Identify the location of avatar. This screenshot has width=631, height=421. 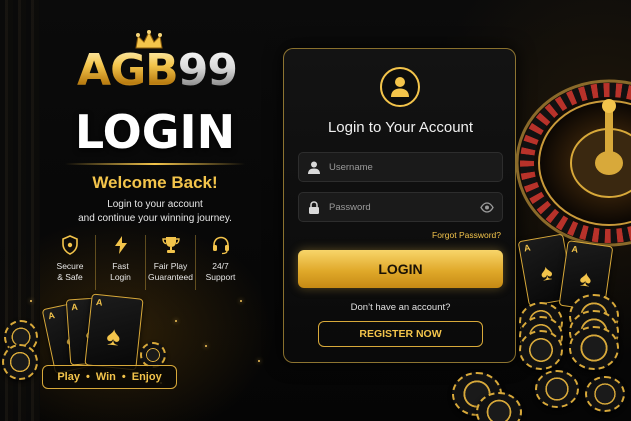
(400, 87).